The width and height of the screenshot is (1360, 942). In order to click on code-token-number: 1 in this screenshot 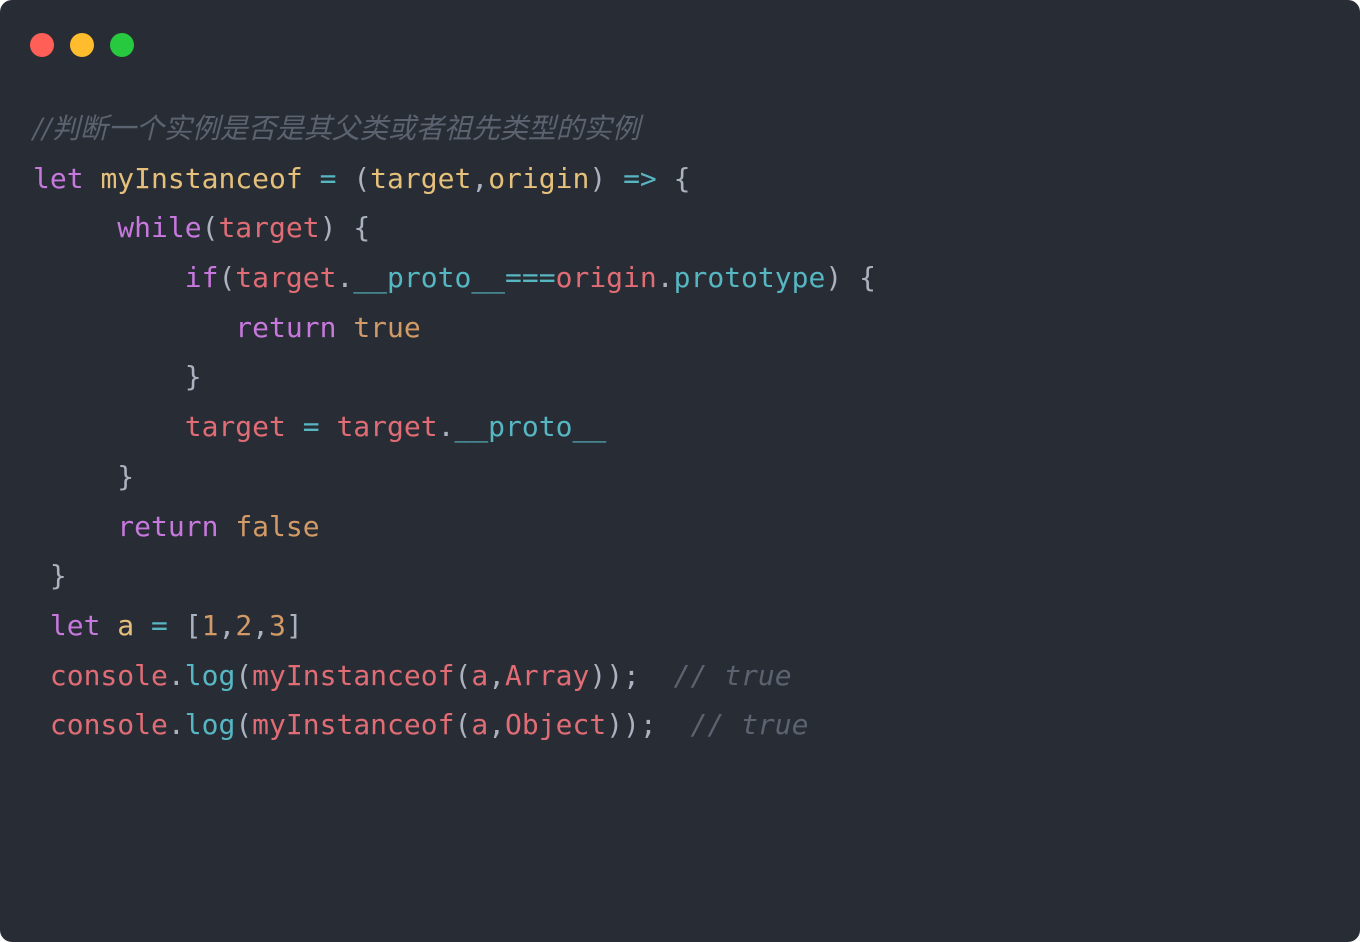, I will do `click(210, 625)`.